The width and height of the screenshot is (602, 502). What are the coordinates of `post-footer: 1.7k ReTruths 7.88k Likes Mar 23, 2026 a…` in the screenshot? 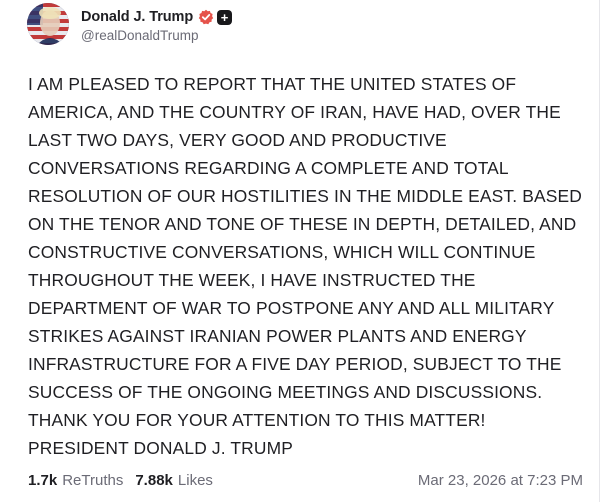 It's located at (305, 480).